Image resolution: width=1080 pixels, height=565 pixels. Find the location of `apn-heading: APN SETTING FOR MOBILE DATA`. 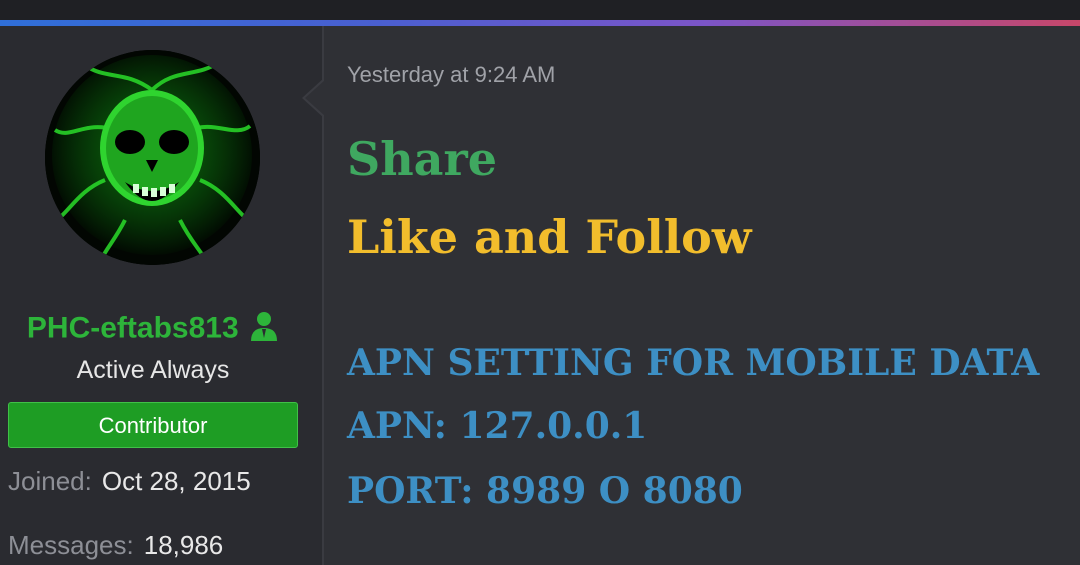

apn-heading: APN SETTING FOR MOBILE DATA is located at coordinates (693, 363).